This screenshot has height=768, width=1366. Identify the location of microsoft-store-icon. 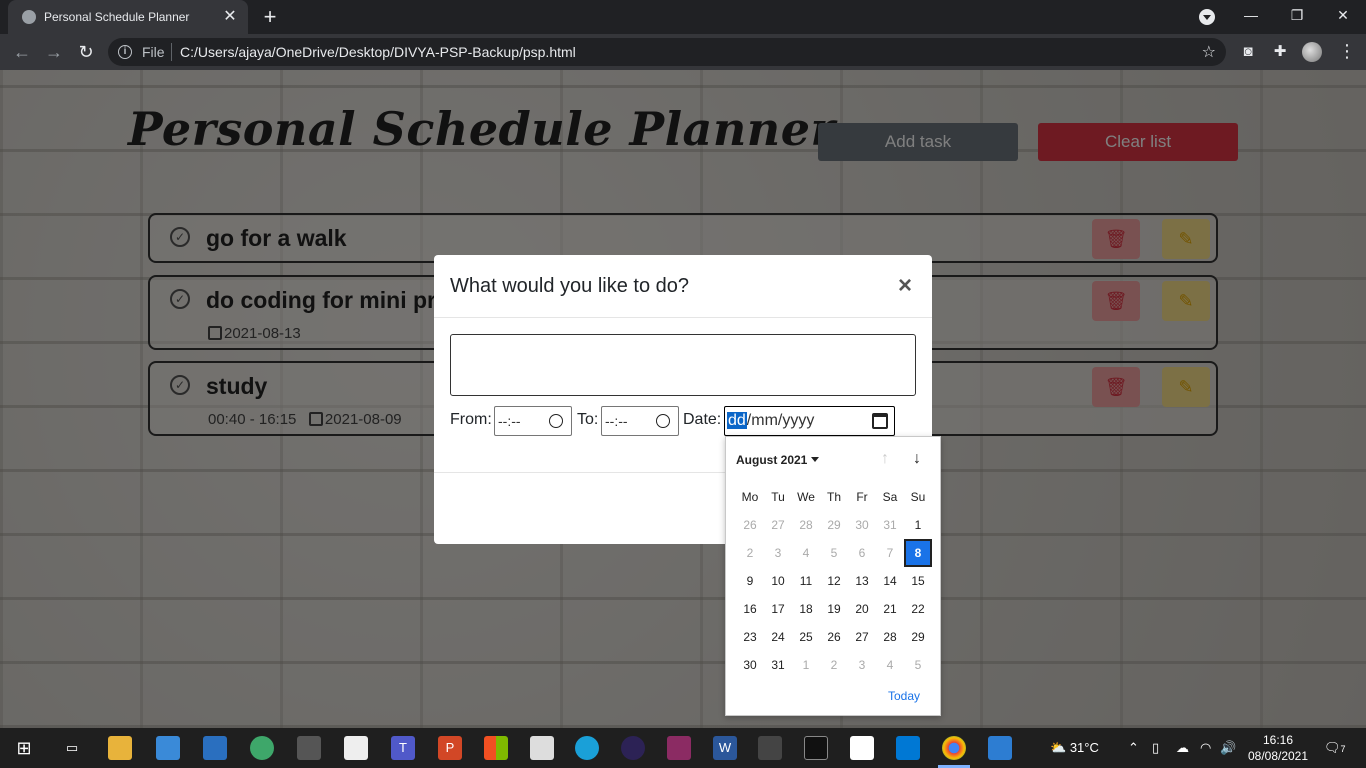
(496, 748).